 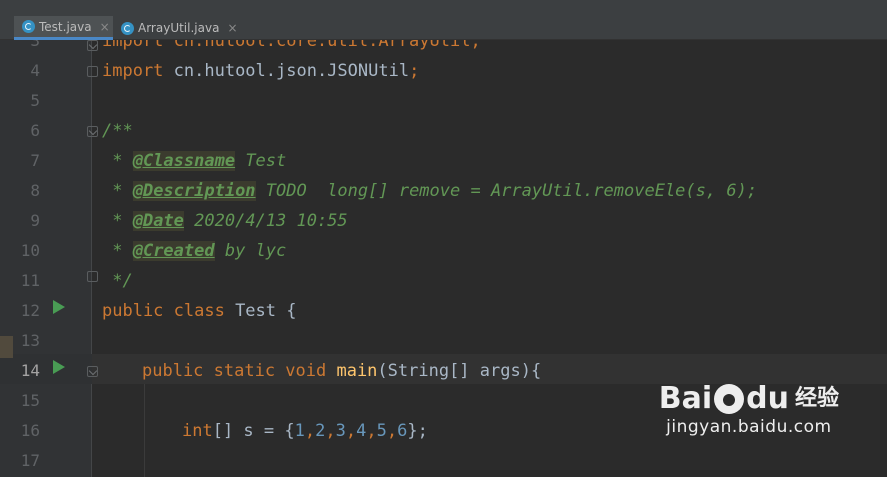 I want to click on paw-icon, so click(x=729, y=399).